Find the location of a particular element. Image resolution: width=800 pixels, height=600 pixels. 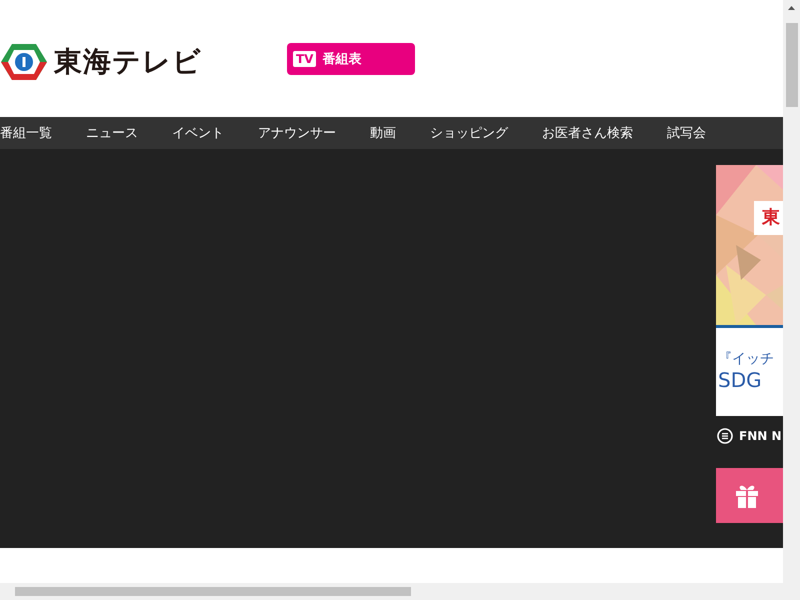

gift-button is located at coordinates (749, 495).